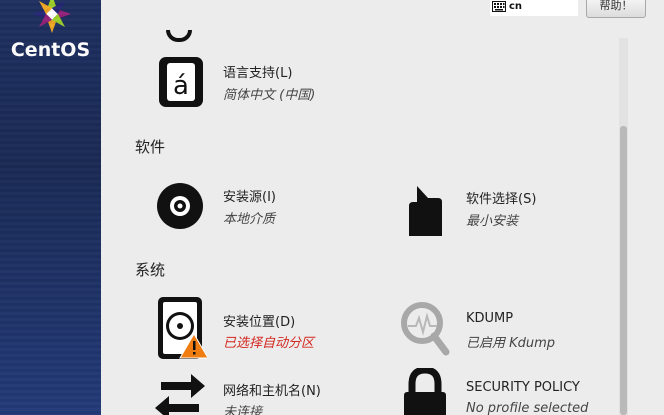 The width and height of the screenshot is (664, 415). What do you see at coordinates (182, 328) in the screenshot?
I see `hard-drive-warning-icon` at bounding box center [182, 328].